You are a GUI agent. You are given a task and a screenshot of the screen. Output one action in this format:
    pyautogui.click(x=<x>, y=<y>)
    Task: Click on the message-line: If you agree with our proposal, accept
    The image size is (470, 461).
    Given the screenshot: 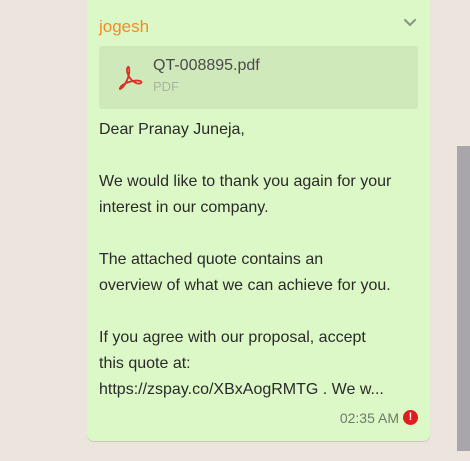 What is the action you would take?
    pyautogui.click(x=232, y=337)
    